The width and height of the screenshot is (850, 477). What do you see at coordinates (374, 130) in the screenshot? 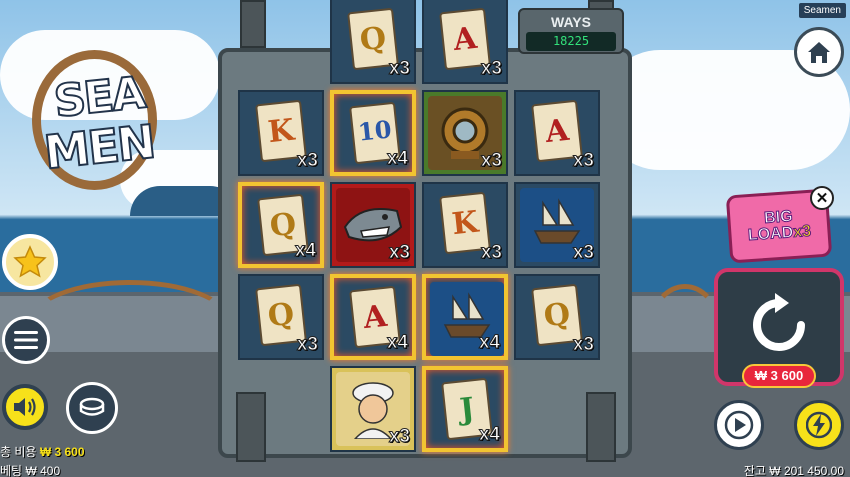
I see `card-letter: 10` at bounding box center [374, 130].